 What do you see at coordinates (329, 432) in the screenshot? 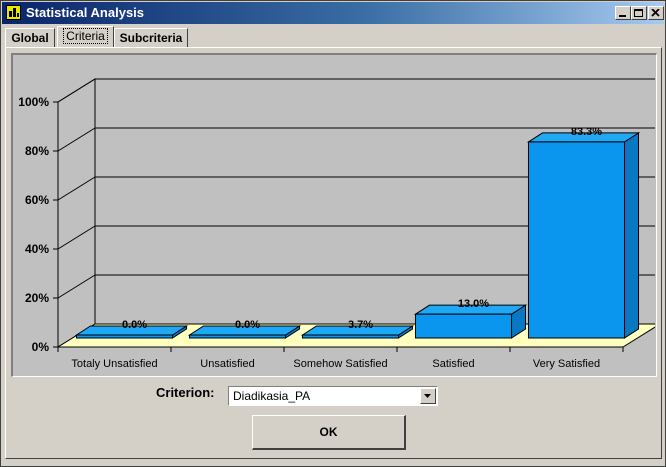
I see `ok-button: OK` at bounding box center [329, 432].